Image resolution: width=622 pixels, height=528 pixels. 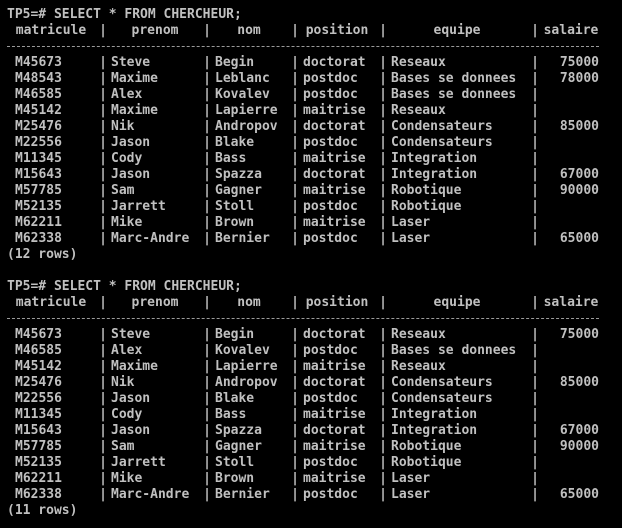 I want to click on column-header: salaire, so click(x=571, y=30).